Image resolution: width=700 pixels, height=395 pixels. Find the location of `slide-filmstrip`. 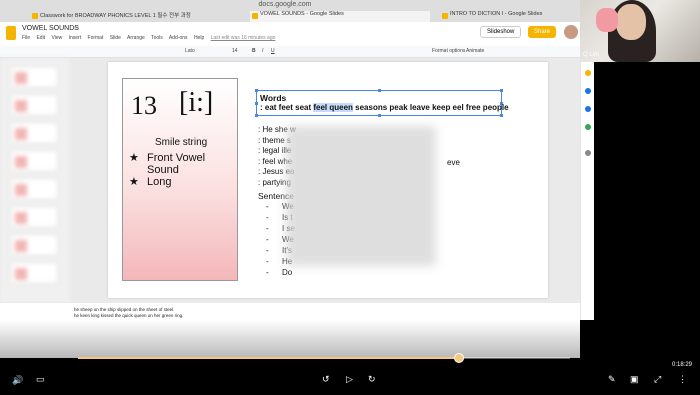

slide-filmstrip is located at coordinates (35, 180).